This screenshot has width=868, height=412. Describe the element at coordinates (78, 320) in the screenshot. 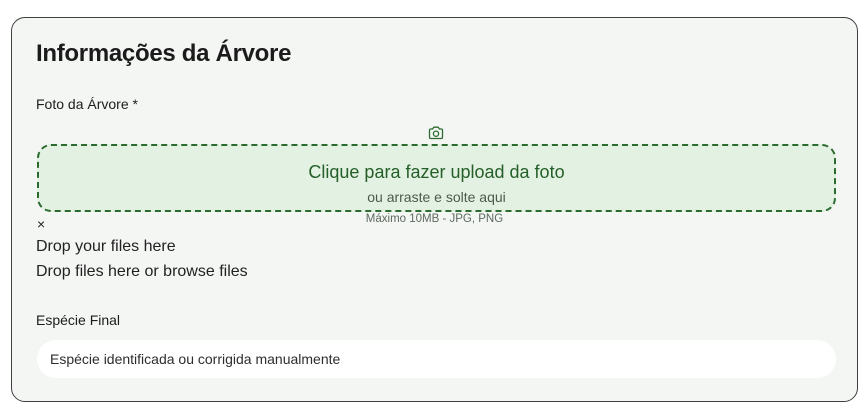

I see `species-field-label: Espécie Final` at that location.